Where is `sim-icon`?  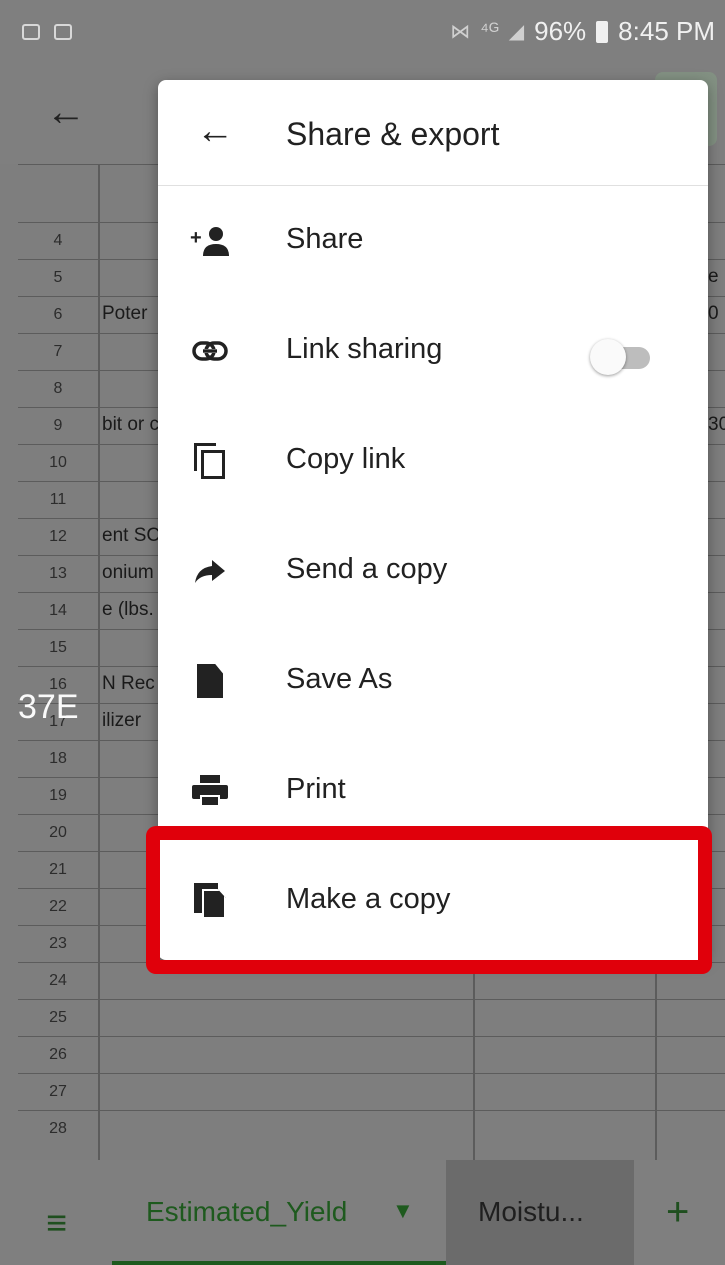
sim-icon is located at coordinates (63, 32).